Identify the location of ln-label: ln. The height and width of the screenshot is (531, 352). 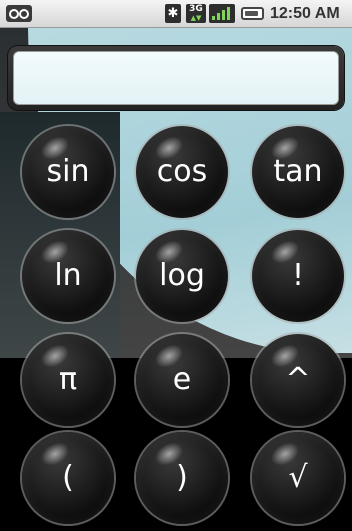
(68, 275).